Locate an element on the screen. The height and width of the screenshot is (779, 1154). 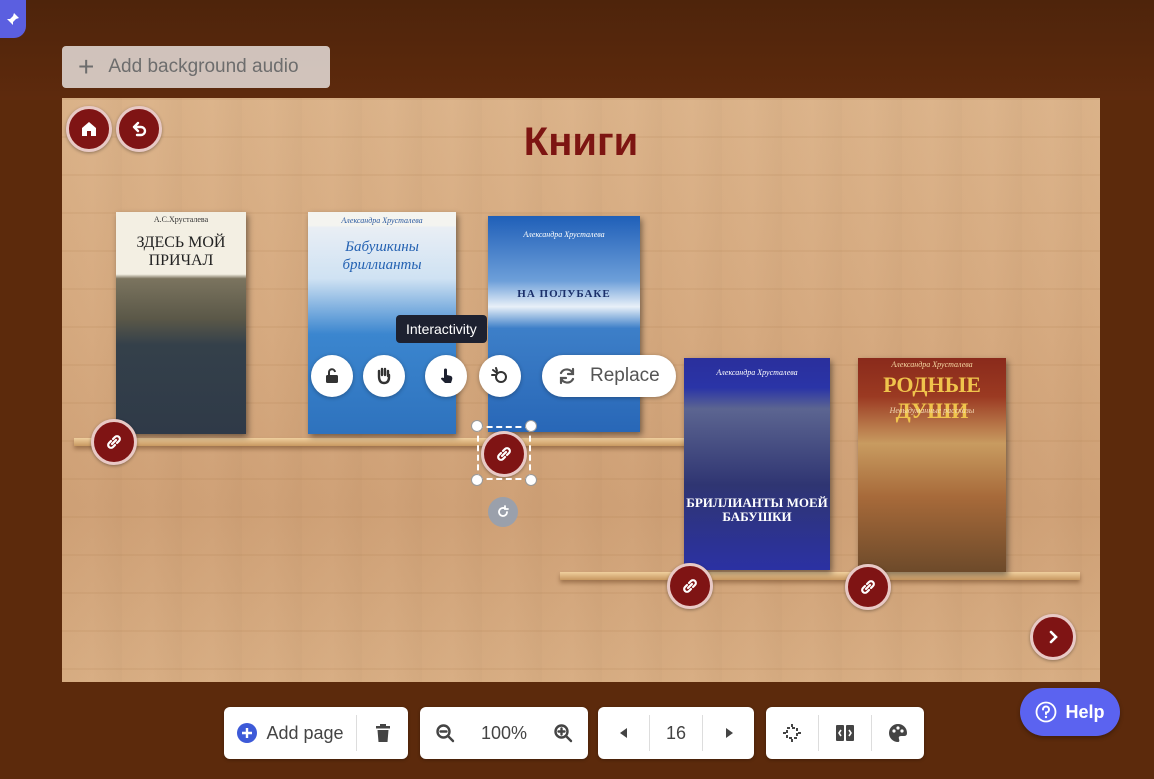
zoom-in-button is located at coordinates (563, 733).